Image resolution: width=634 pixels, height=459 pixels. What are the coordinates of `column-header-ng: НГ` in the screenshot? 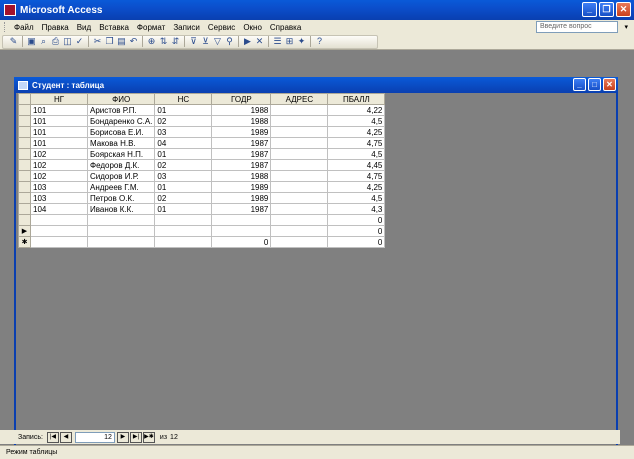 It's located at (59, 99).